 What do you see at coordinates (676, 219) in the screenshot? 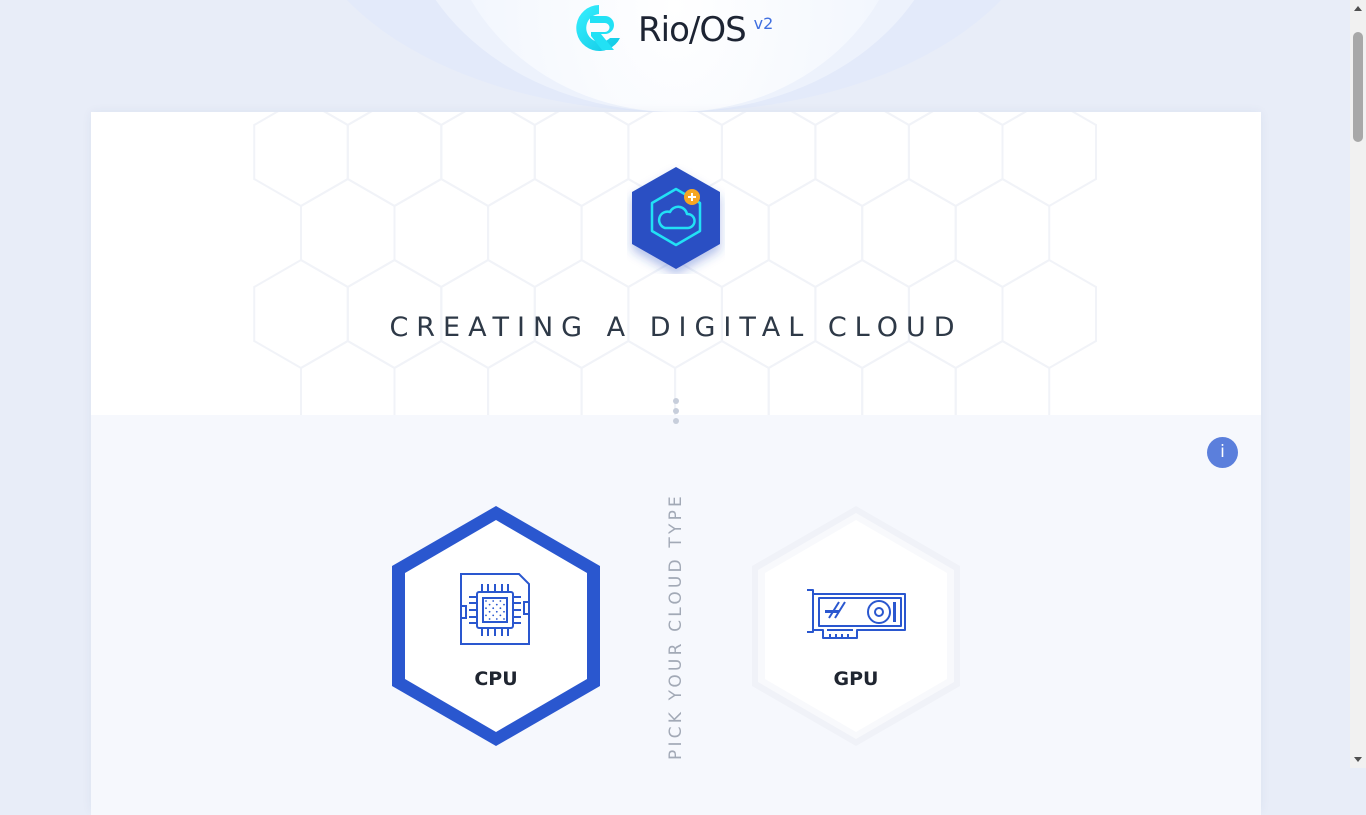
I see `cloud-add-icon` at bounding box center [676, 219].